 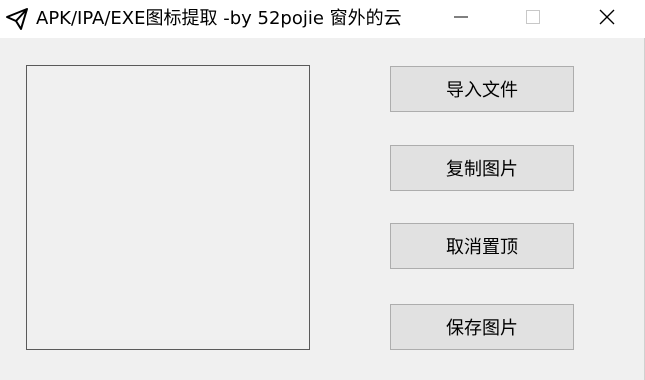 I want to click on close-button, so click(x=607, y=19).